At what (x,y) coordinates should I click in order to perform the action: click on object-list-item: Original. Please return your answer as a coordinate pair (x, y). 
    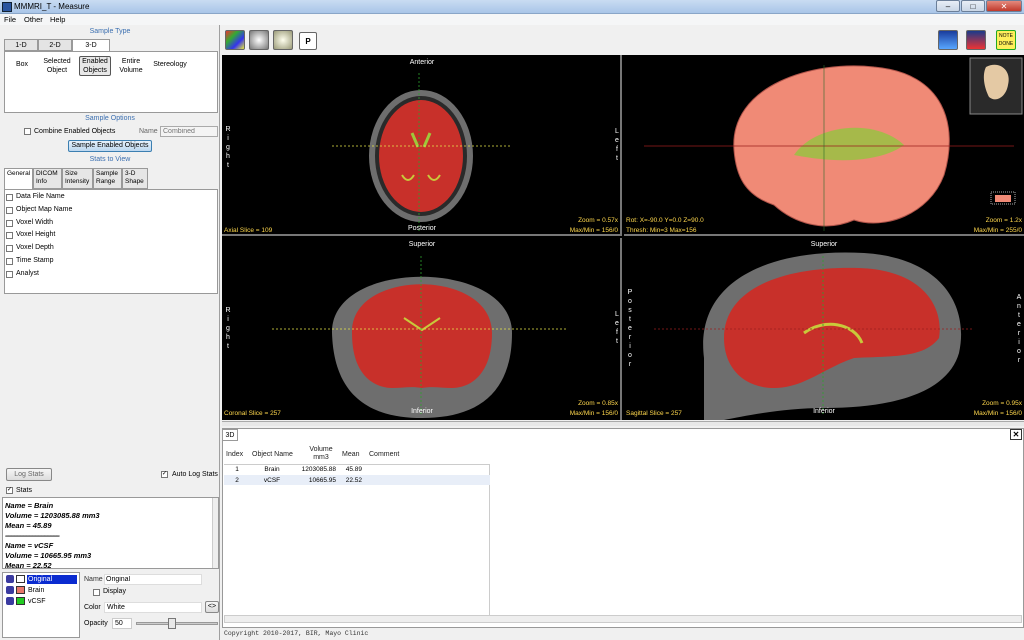
    Looking at the image, I should click on (52, 579).